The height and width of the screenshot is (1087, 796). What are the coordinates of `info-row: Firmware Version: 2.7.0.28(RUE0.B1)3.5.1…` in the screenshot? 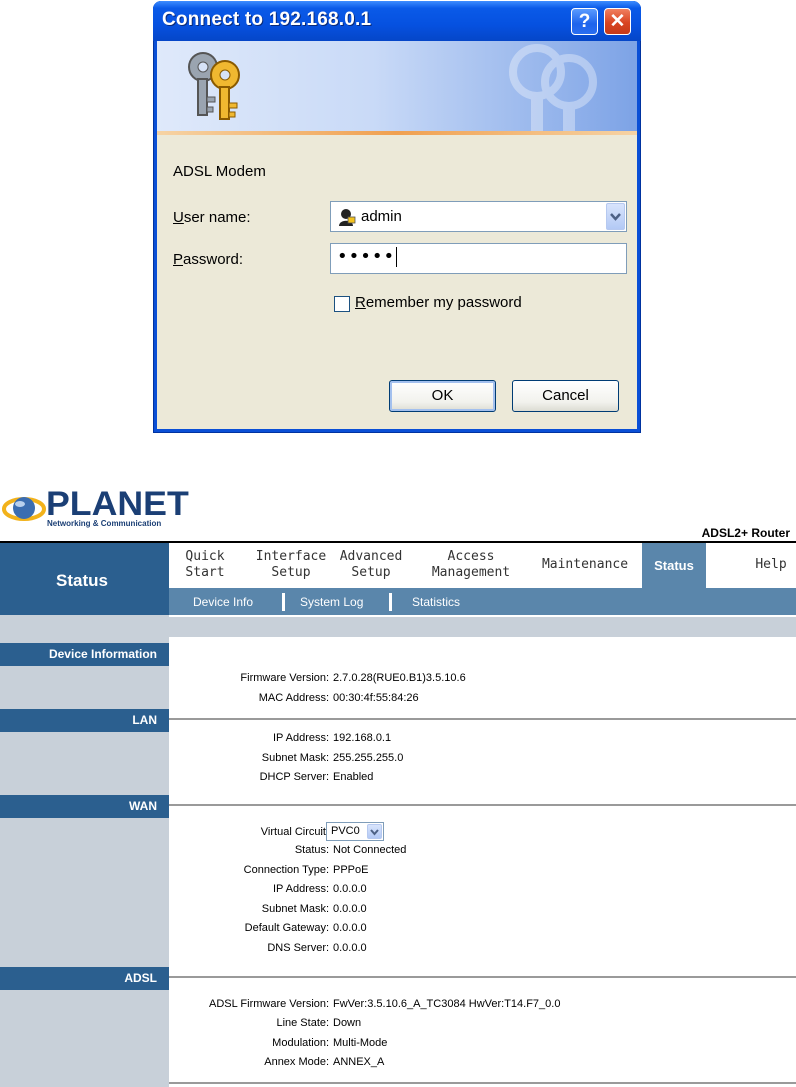 It's located at (353, 678).